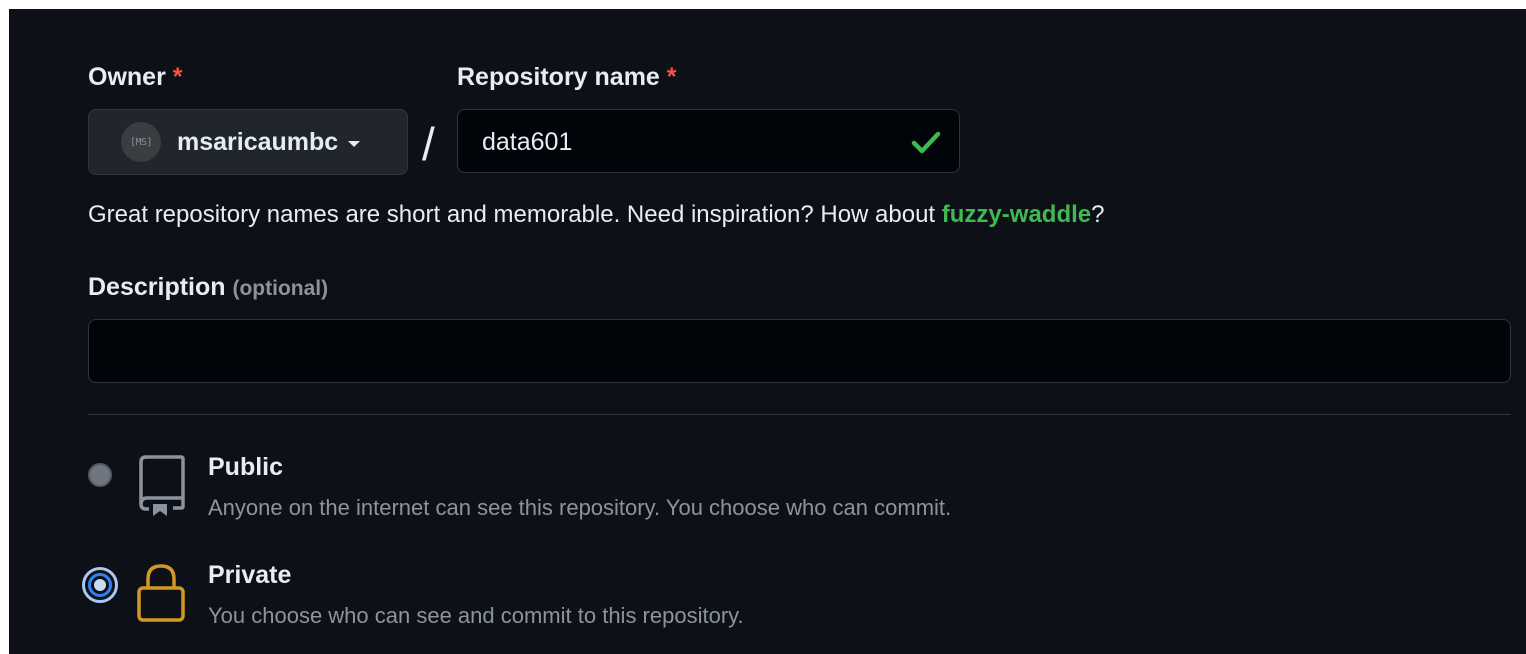 This screenshot has width=1526, height=654. I want to click on divider, so click(799, 414).